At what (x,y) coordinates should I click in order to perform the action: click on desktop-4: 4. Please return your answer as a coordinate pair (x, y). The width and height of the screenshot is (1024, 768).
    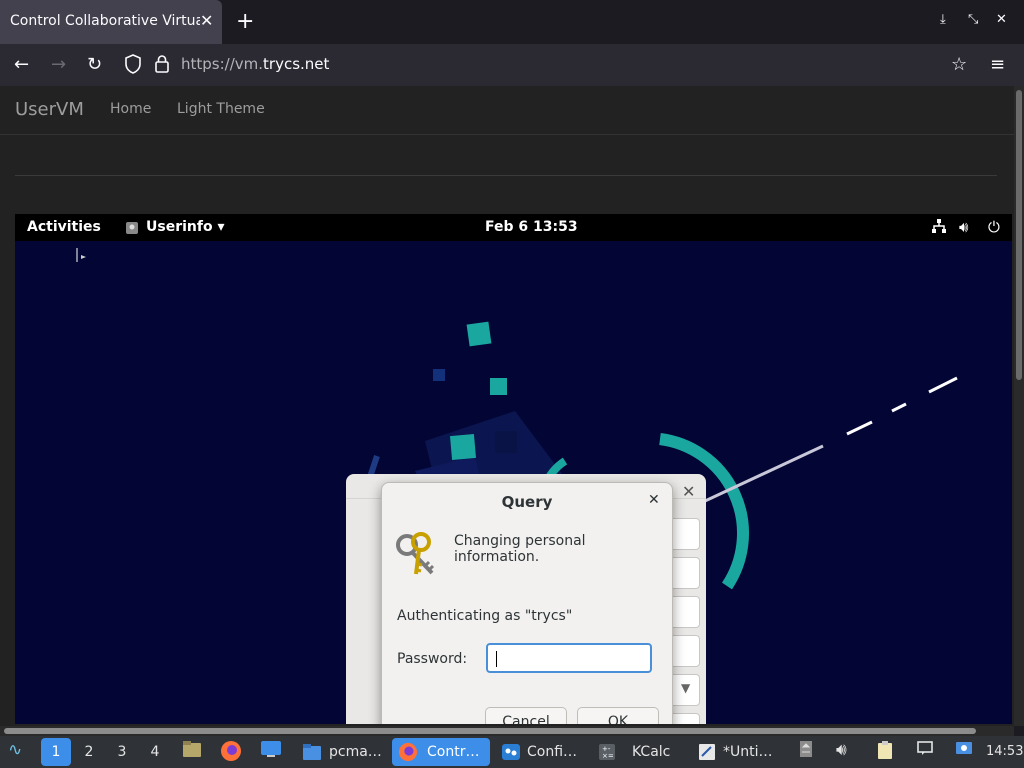
    Looking at the image, I should click on (155, 752).